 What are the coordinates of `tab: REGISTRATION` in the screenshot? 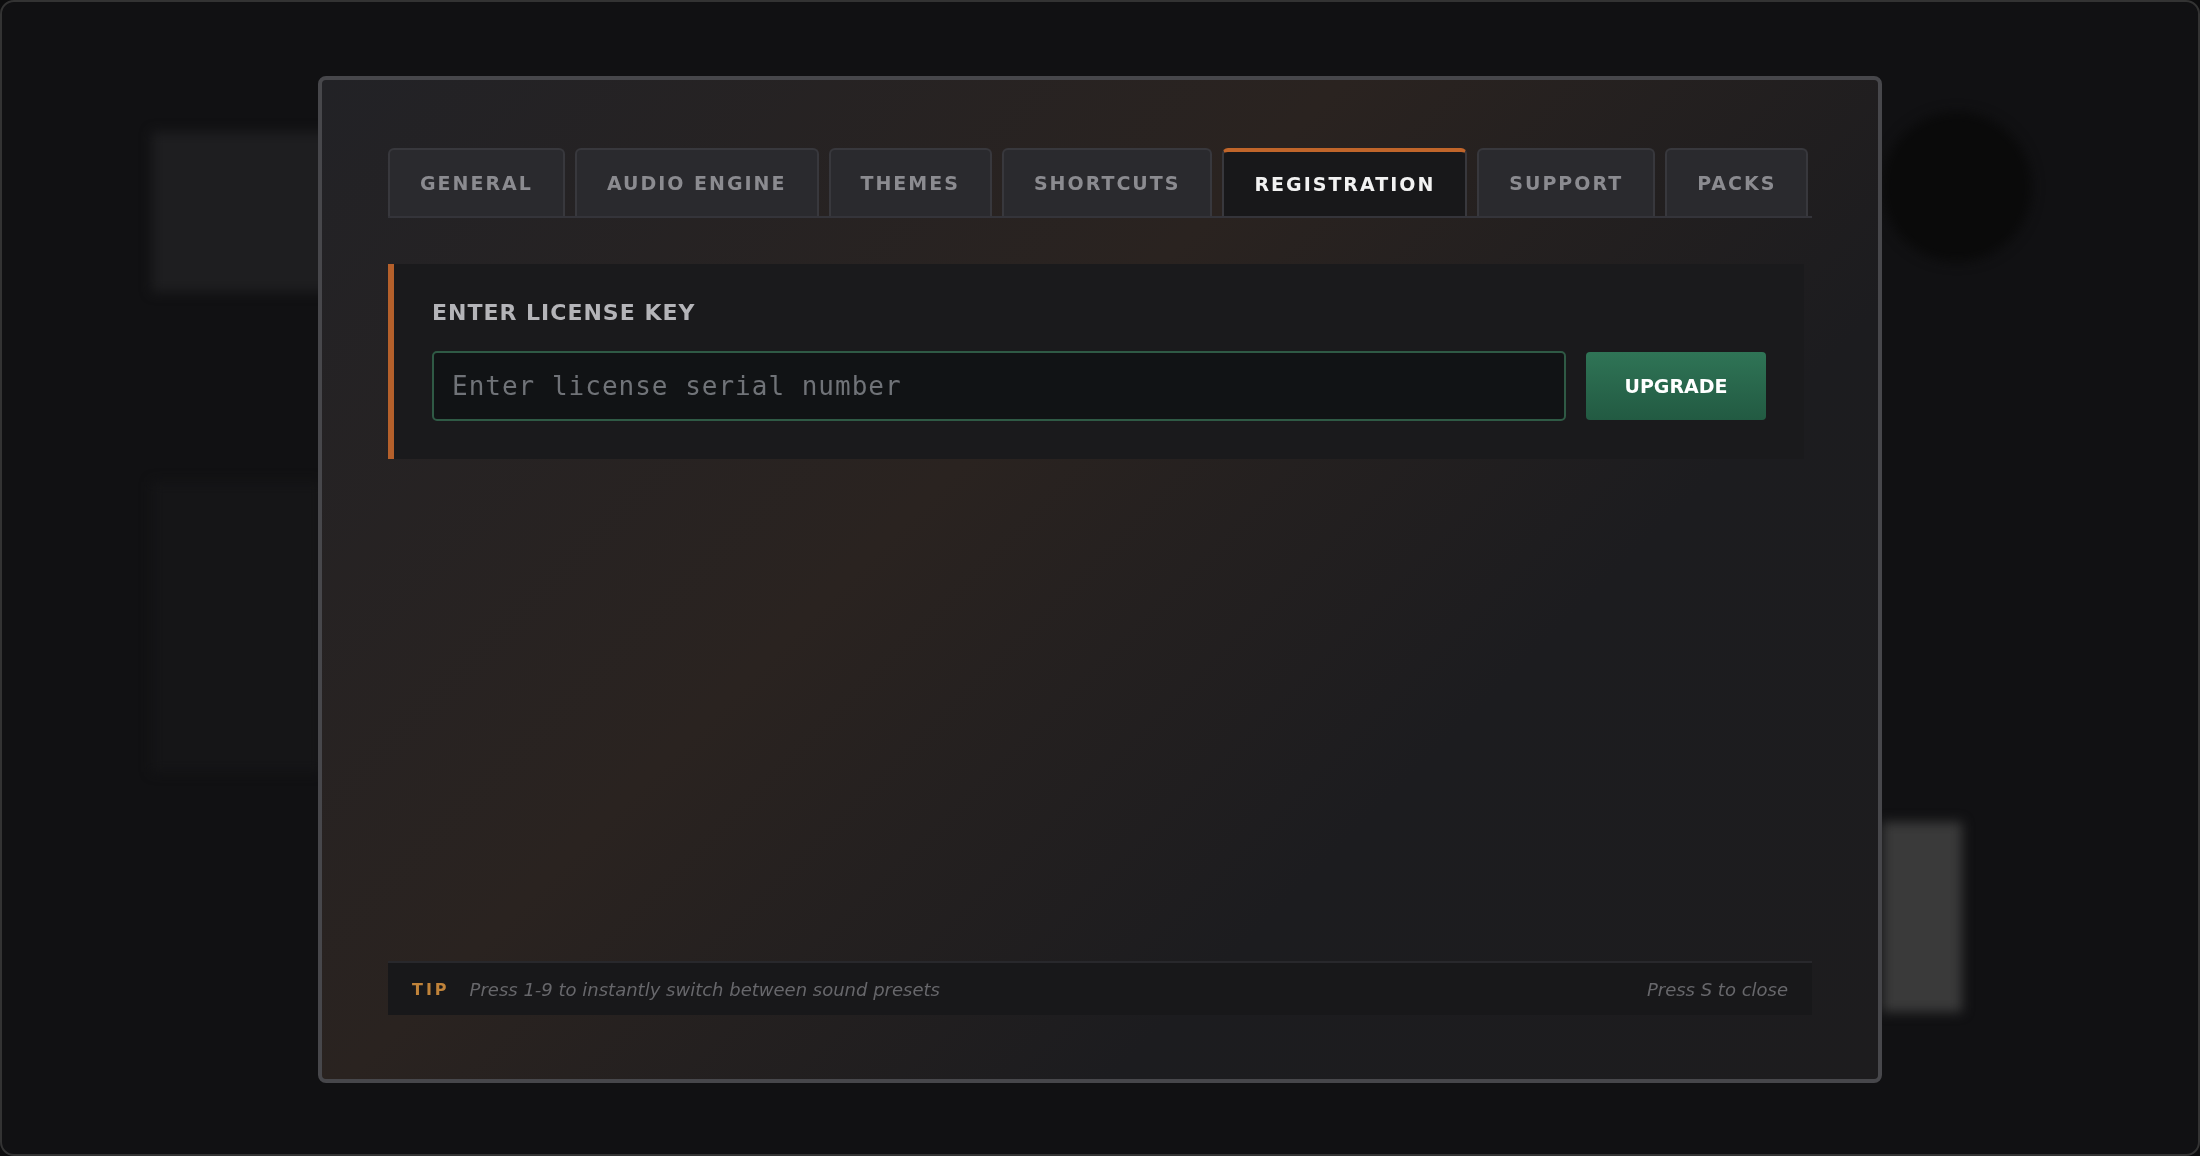 It's located at (1345, 182).